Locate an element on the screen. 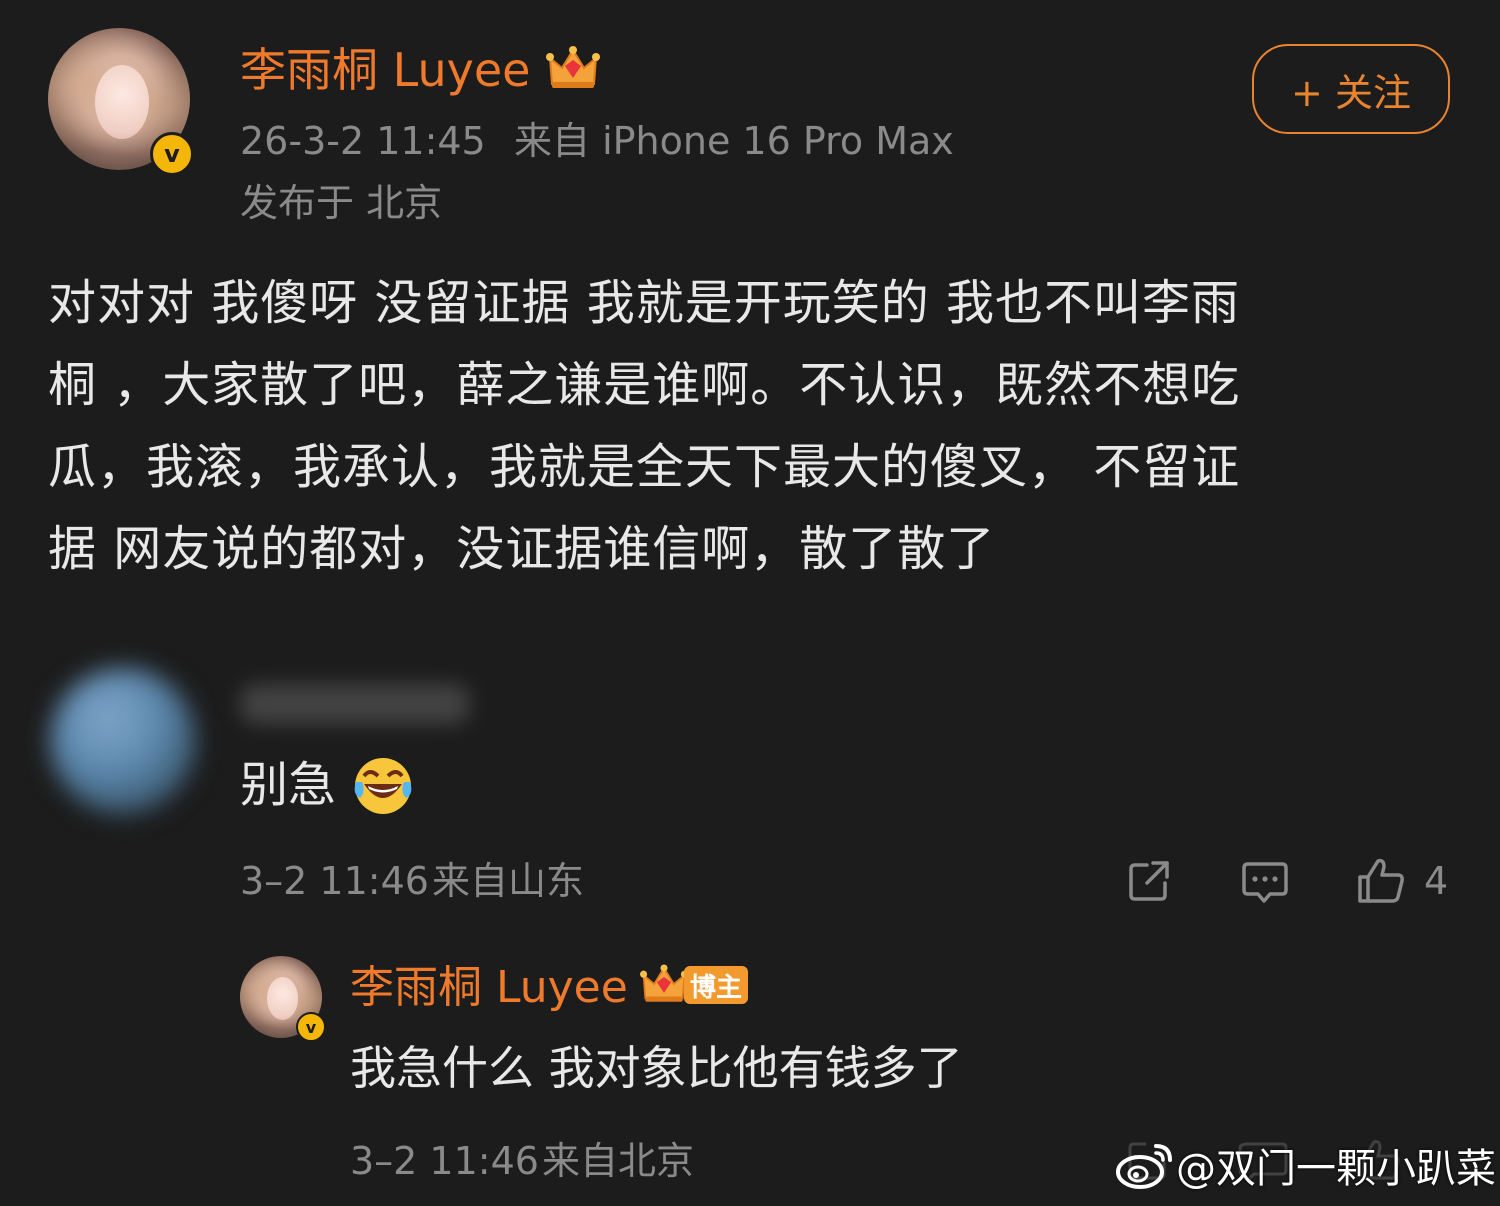  post-body-line: 瓜，我滚，我承认，我就是全天下最大的傻叉， 不留证 is located at coordinates (644, 467).